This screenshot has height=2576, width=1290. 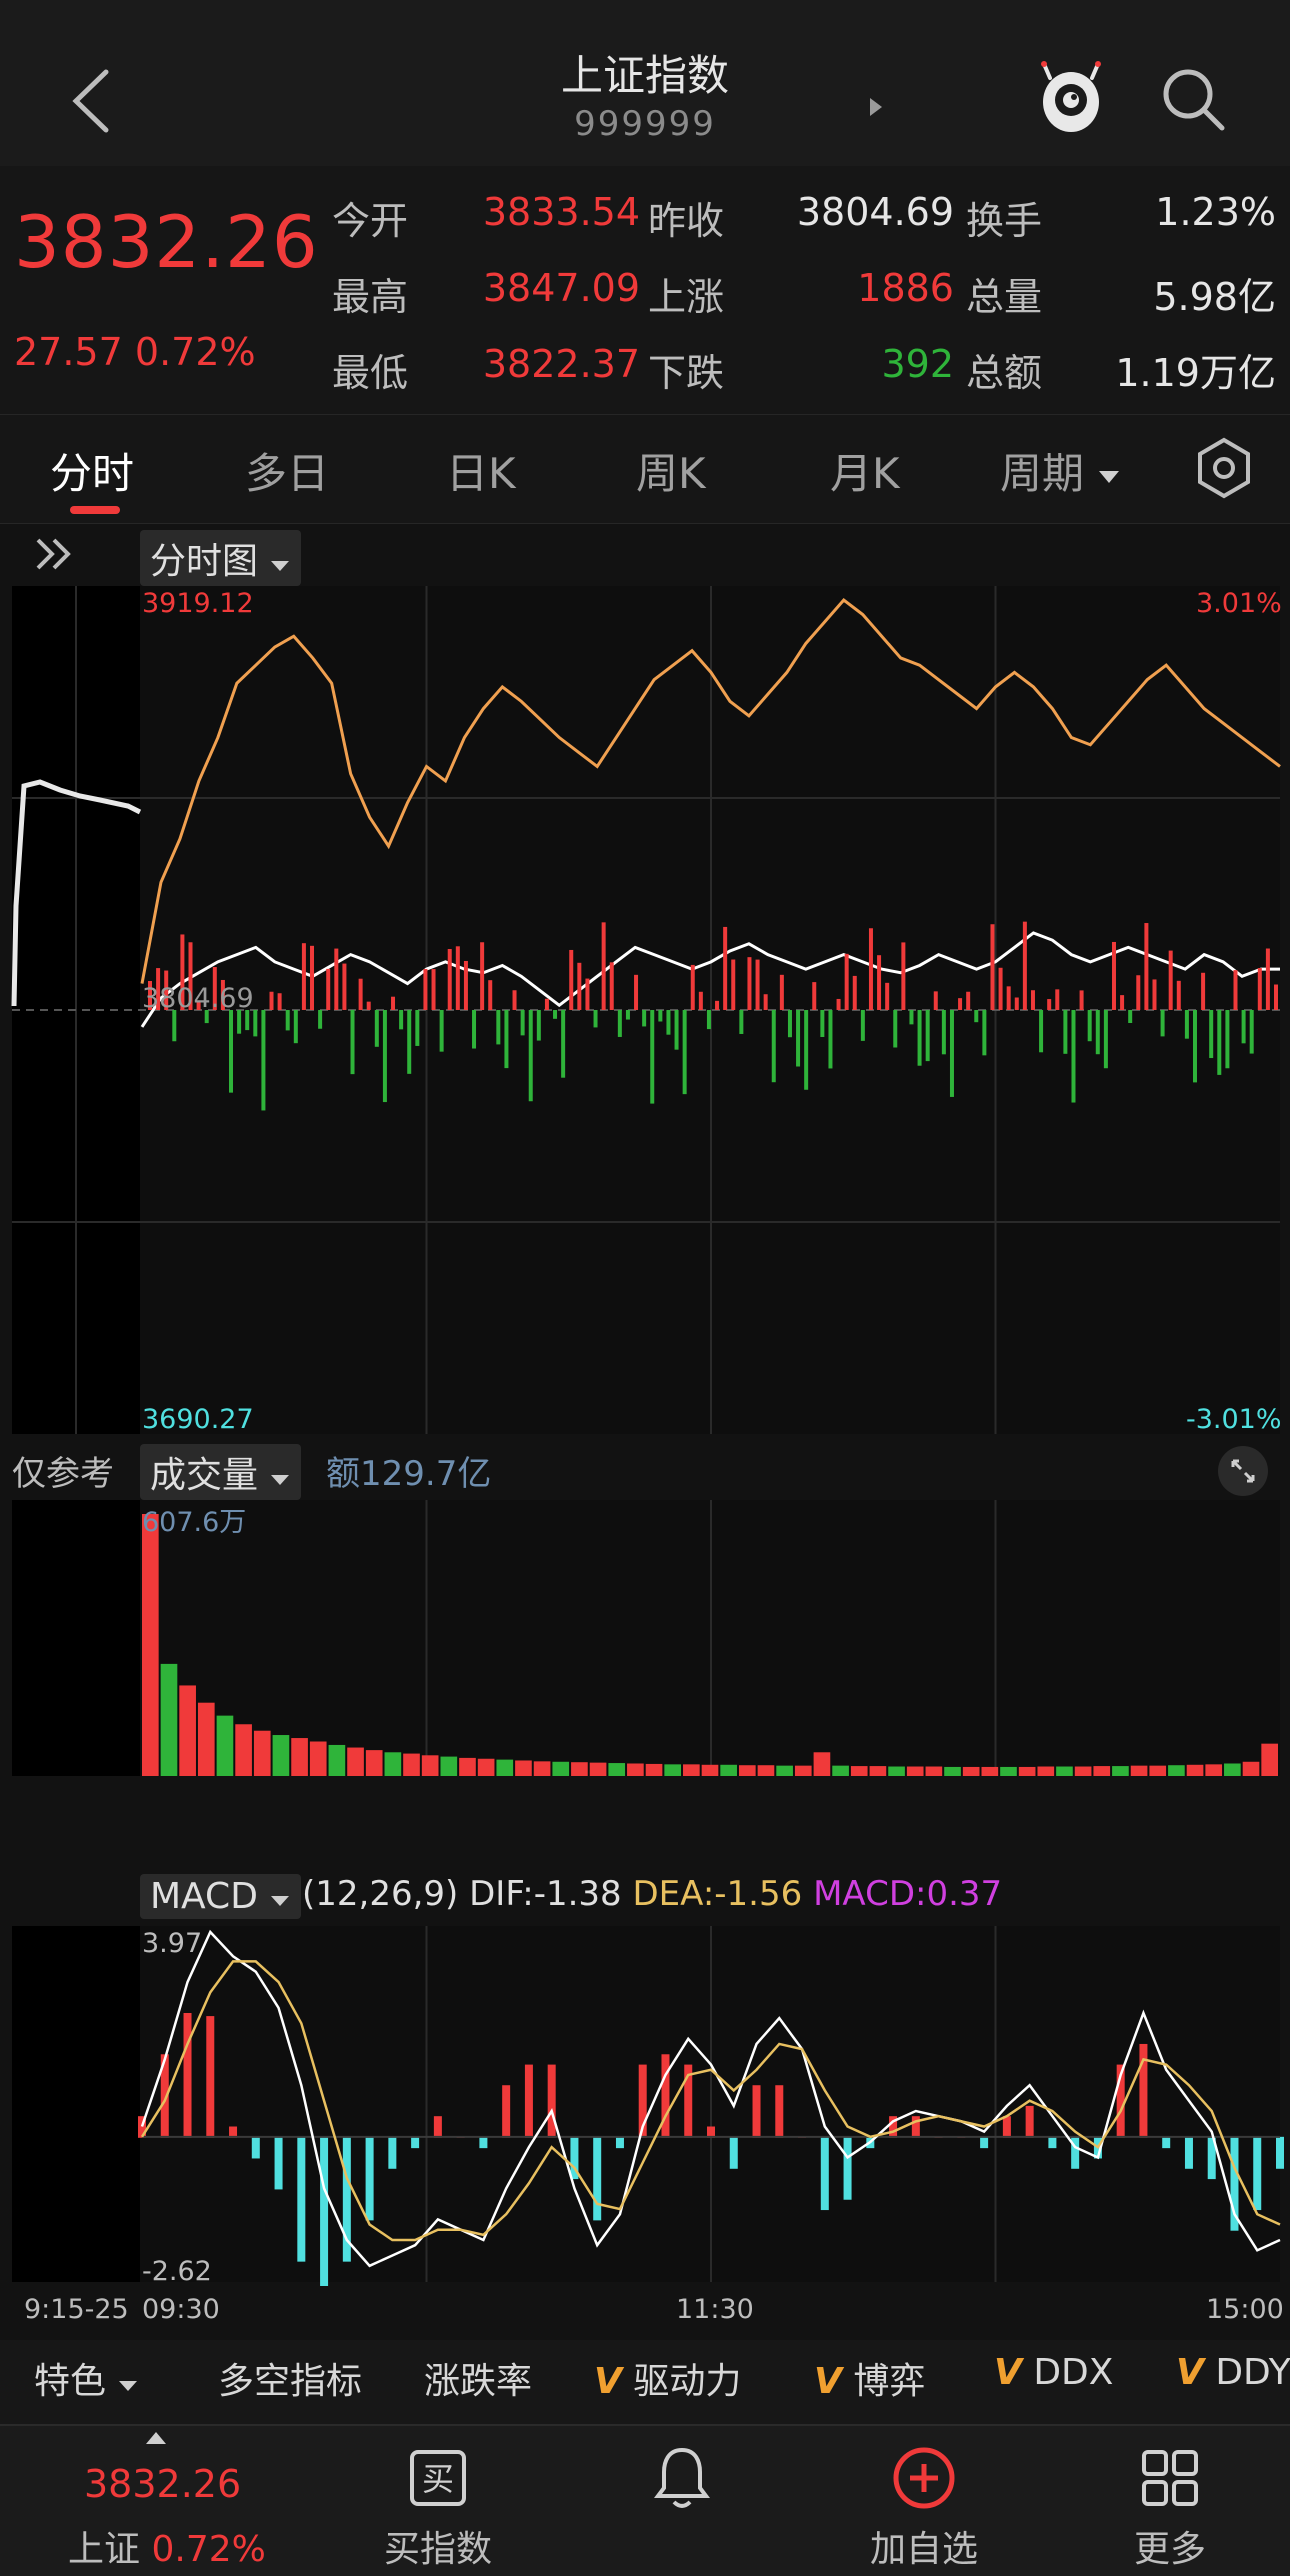 I want to click on indicator-driving-force-label: 驱动力, so click(x=687, y=2381).